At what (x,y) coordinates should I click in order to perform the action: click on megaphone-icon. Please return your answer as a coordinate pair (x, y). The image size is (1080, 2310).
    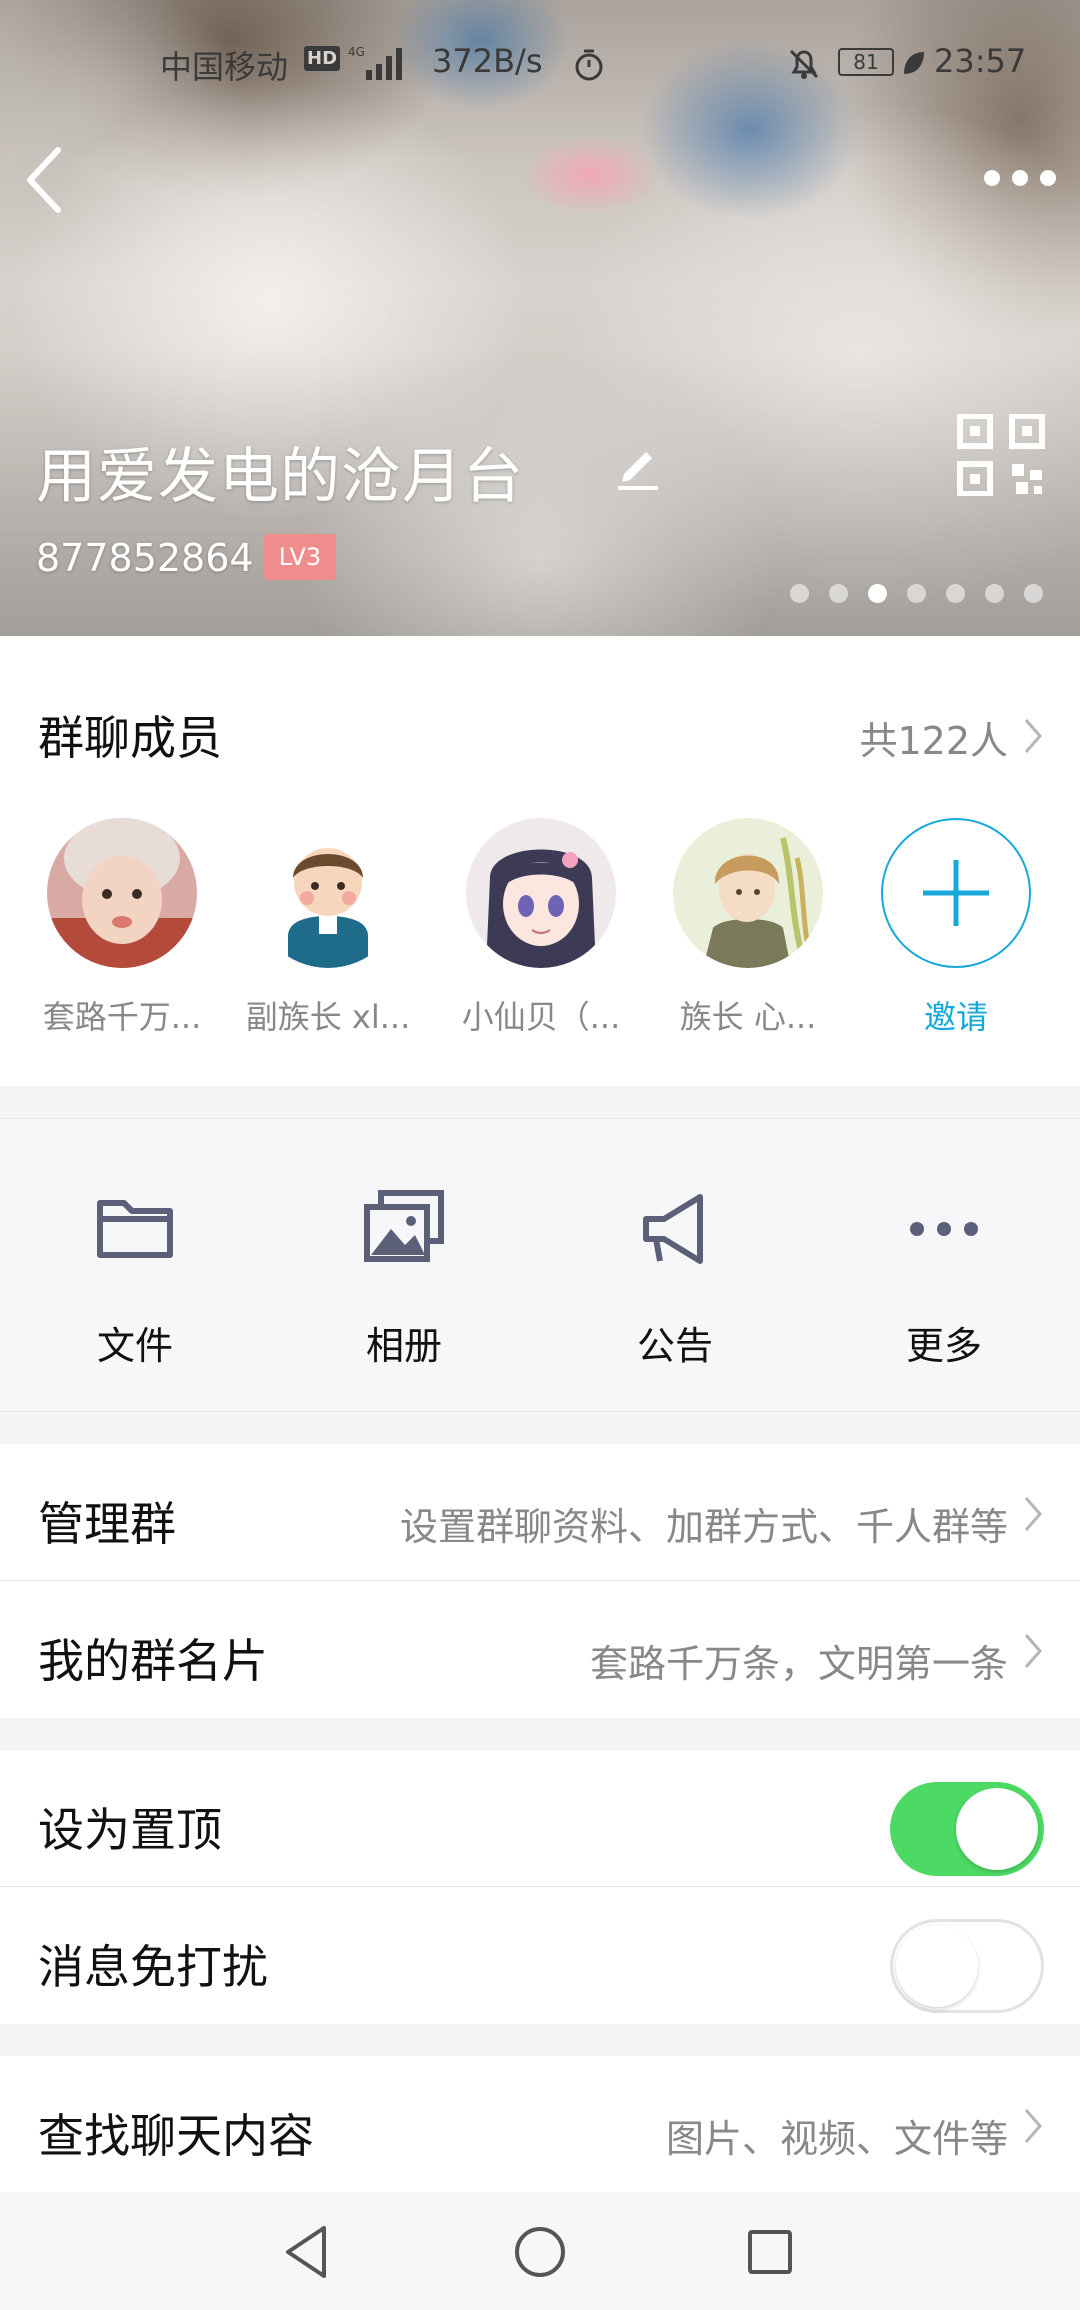
    Looking at the image, I should click on (673, 1229).